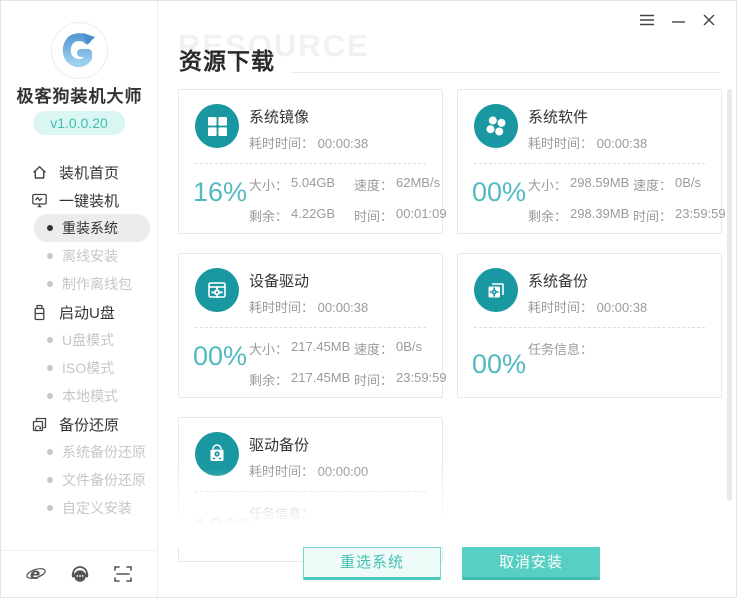  What do you see at coordinates (313, 182) in the screenshot?
I see `size-value: 5.04GB` at bounding box center [313, 182].